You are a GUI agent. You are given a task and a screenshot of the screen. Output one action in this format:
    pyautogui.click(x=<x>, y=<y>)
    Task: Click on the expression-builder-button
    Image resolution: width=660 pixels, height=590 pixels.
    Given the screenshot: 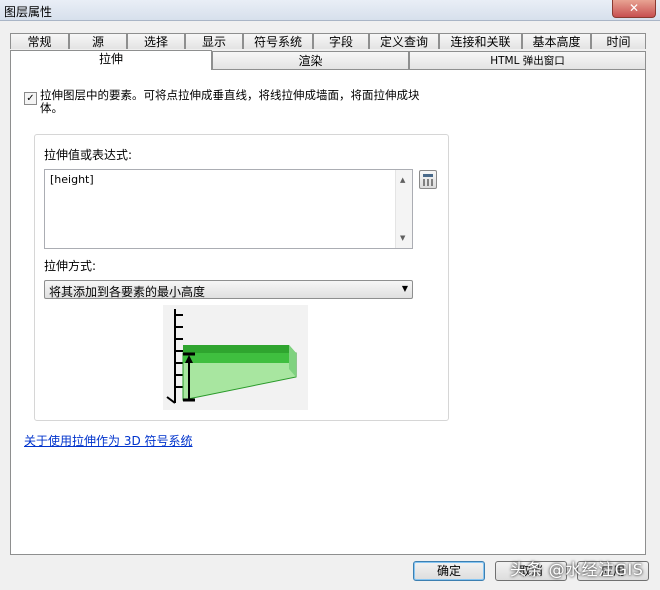 What is the action you would take?
    pyautogui.click(x=428, y=179)
    